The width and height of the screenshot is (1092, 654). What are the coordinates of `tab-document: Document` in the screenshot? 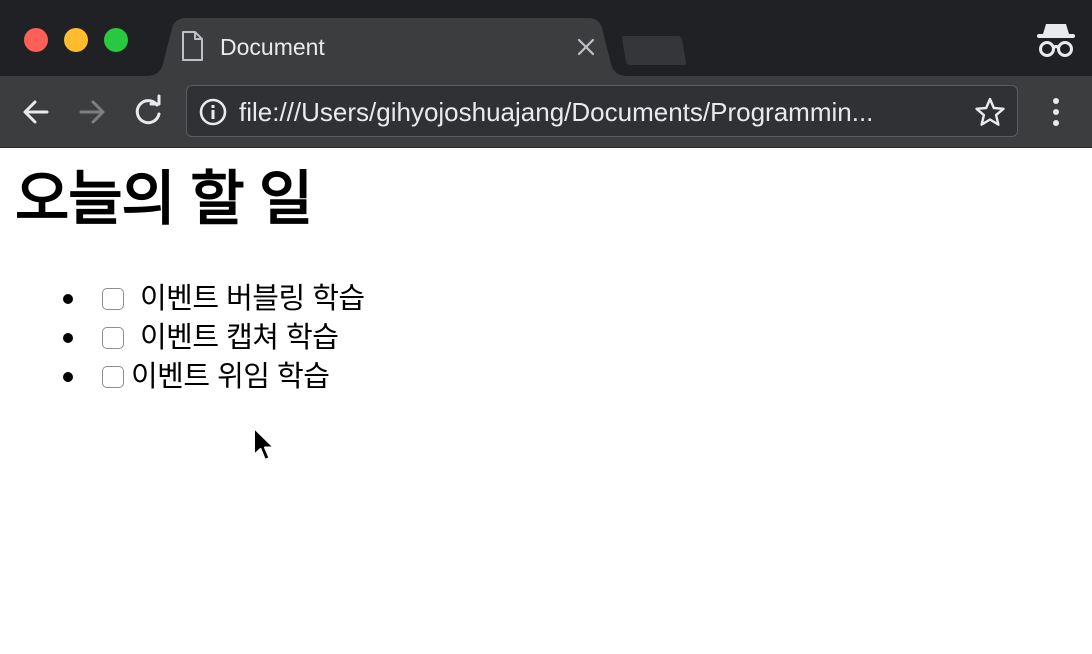 It's located at (387, 47).